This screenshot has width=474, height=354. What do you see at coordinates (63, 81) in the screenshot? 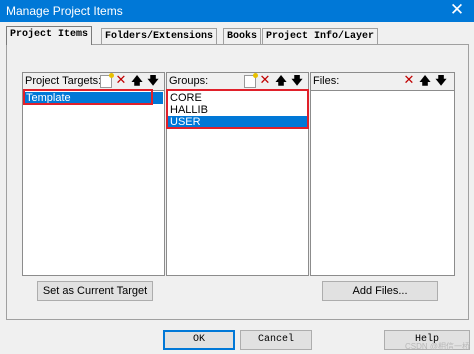
I see `project-targets-label: Project Targets:` at bounding box center [63, 81].